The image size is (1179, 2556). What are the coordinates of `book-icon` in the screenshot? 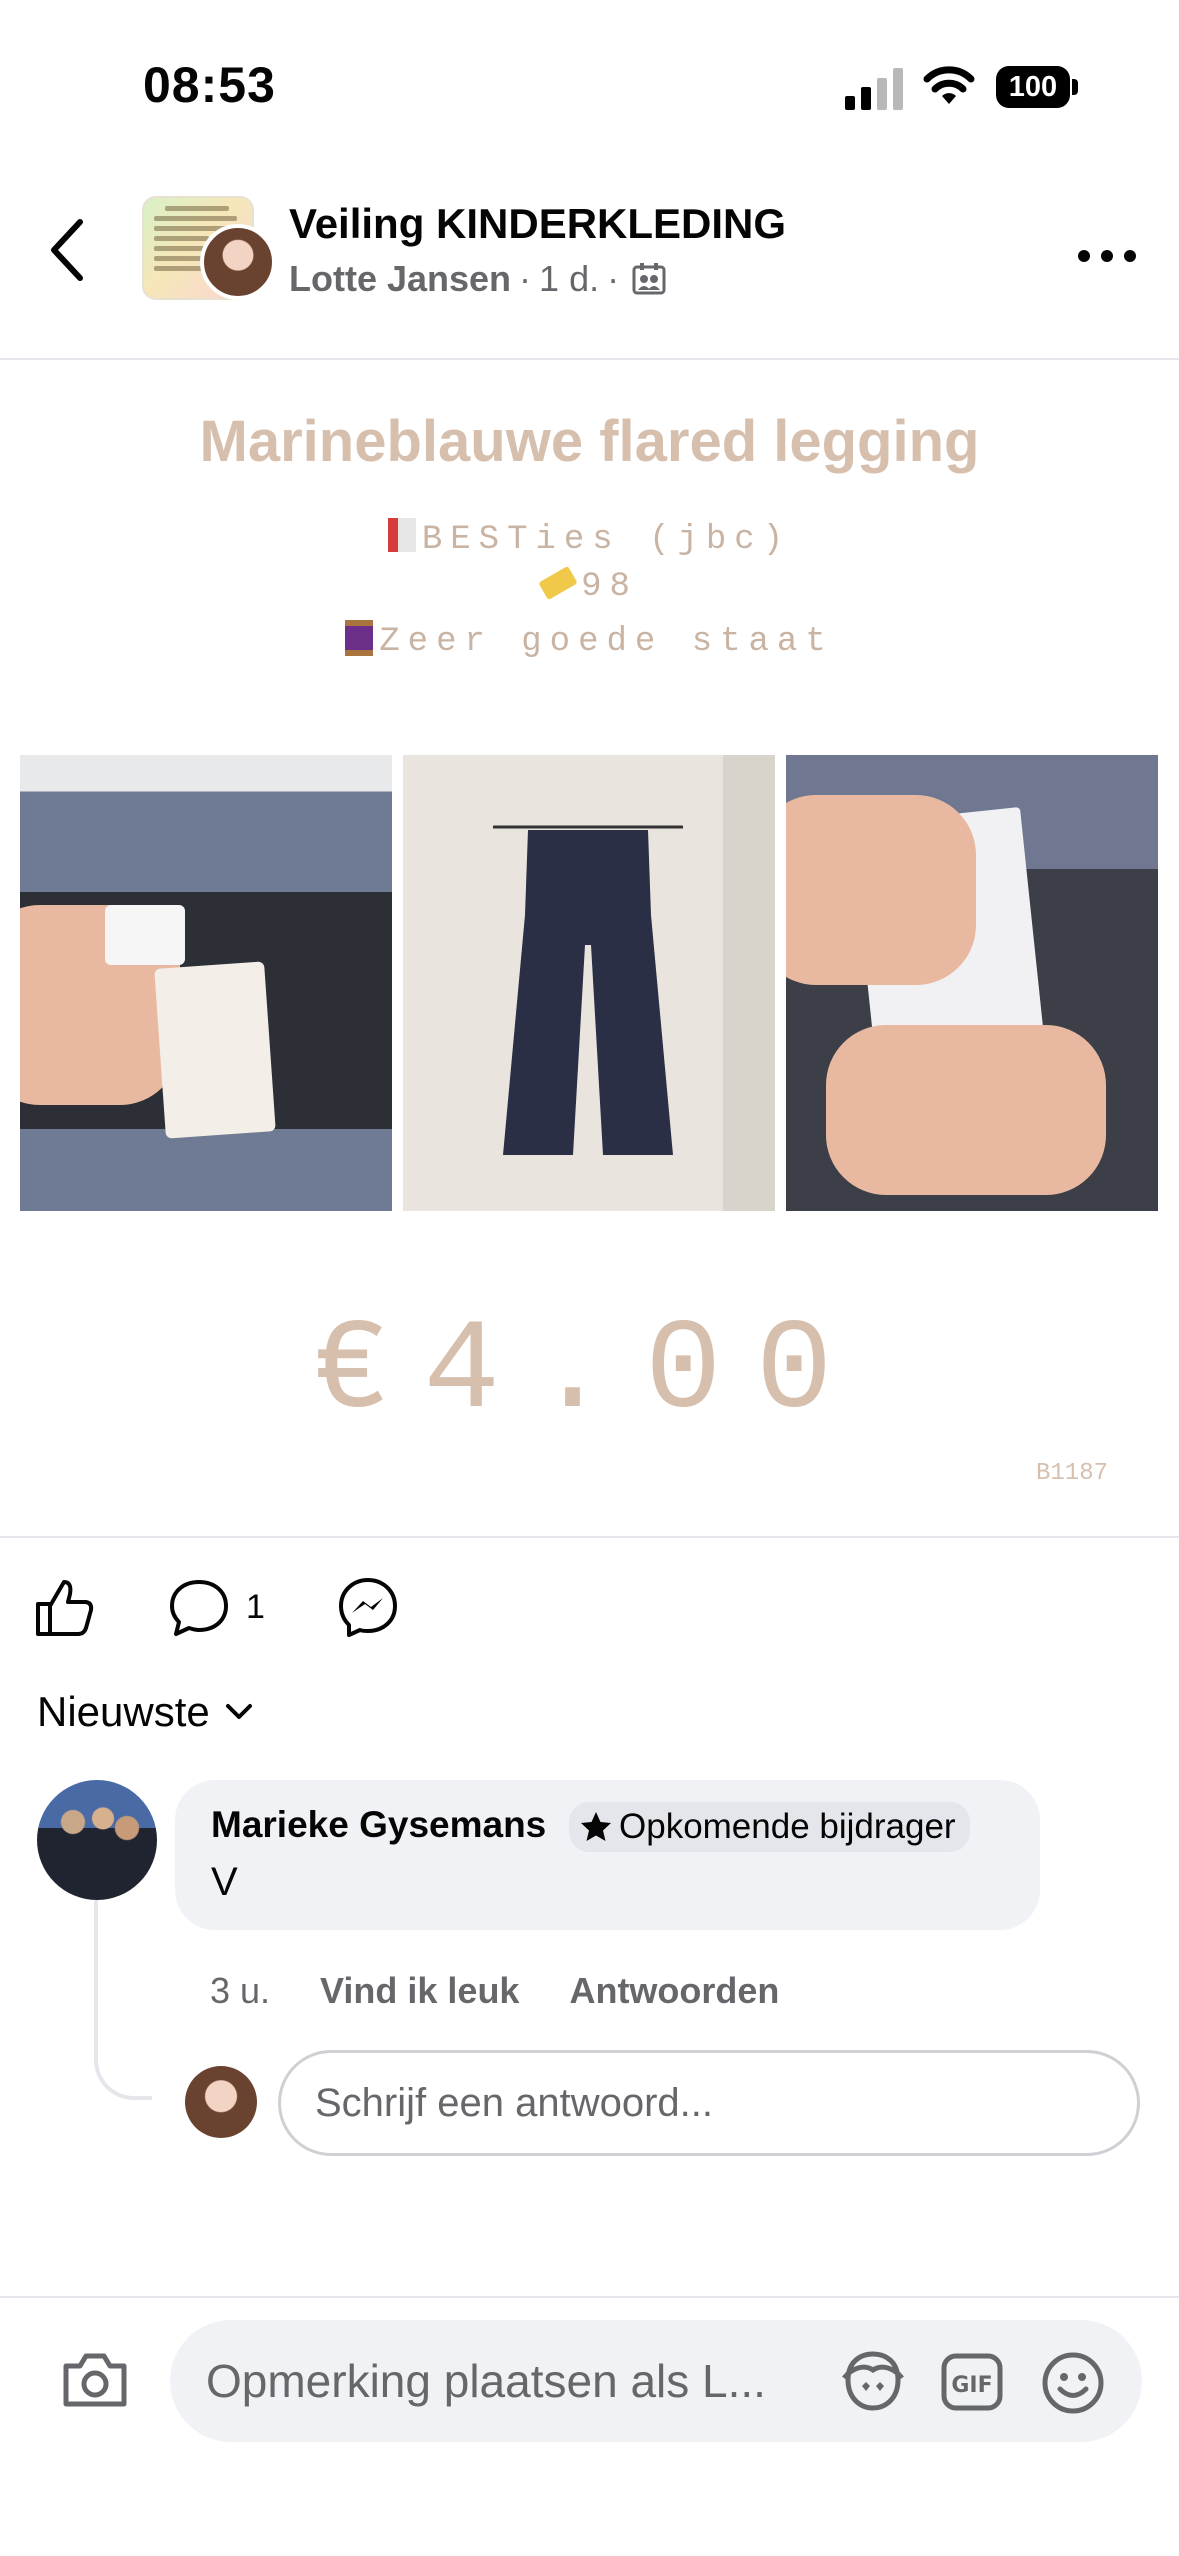 It's located at (401, 535).